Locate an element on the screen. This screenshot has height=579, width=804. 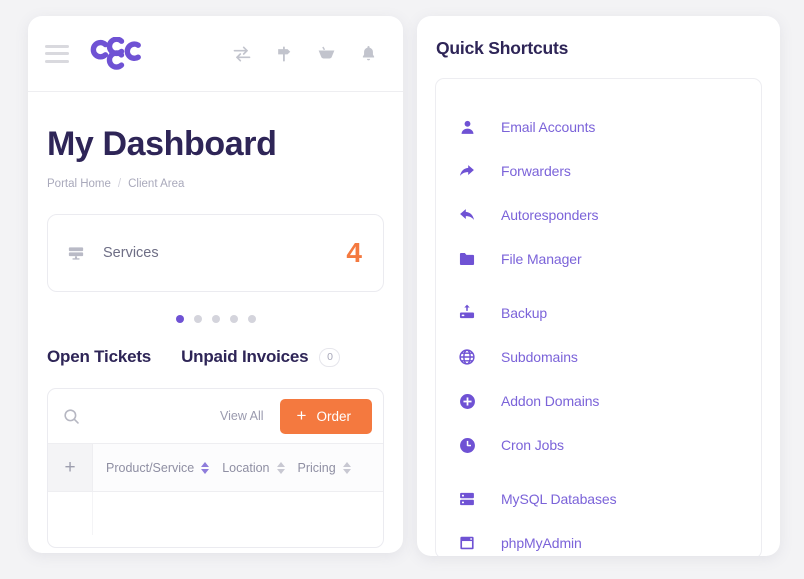
shortcut-forwarders: Forwarders is located at coordinates (598, 171).